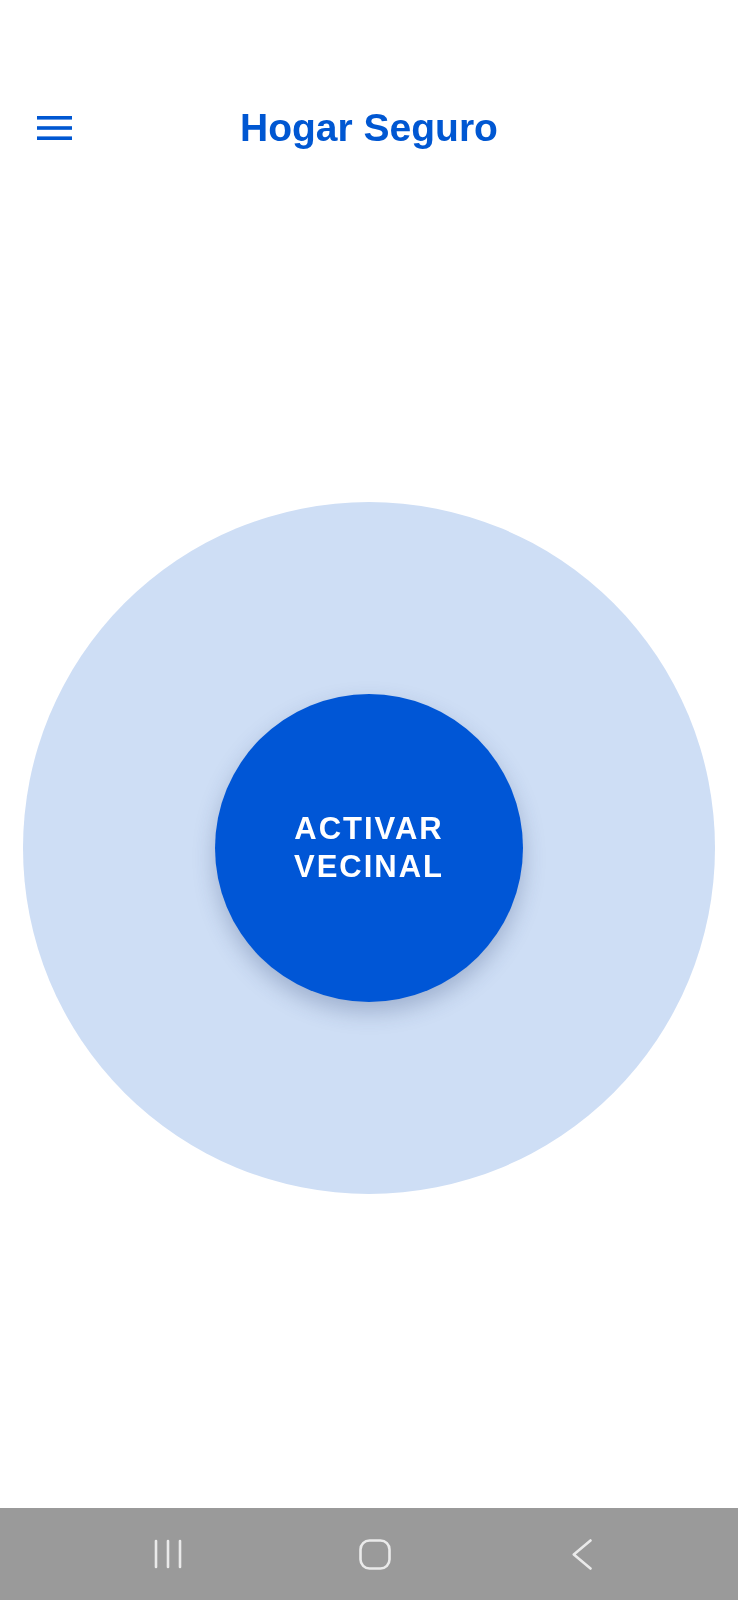 This screenshot has width=738, height=1600. I want to click on back-icon, so click(581, 1554).